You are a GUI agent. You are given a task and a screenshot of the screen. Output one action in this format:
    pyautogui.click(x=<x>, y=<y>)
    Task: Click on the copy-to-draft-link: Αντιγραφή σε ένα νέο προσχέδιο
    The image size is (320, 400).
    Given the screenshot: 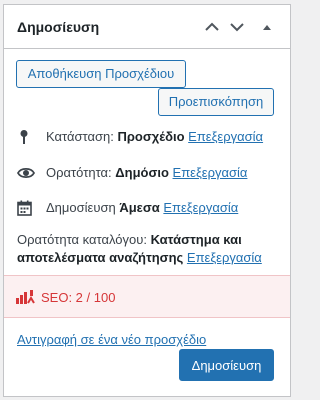 What is the action you would take?
    pyautogui.click(x=111, y=339)
    